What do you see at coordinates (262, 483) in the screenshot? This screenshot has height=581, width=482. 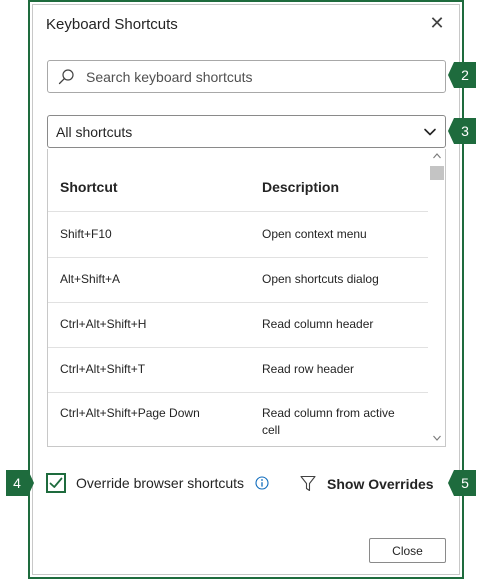 I see `info-icon` at bounding box center [262, 483].